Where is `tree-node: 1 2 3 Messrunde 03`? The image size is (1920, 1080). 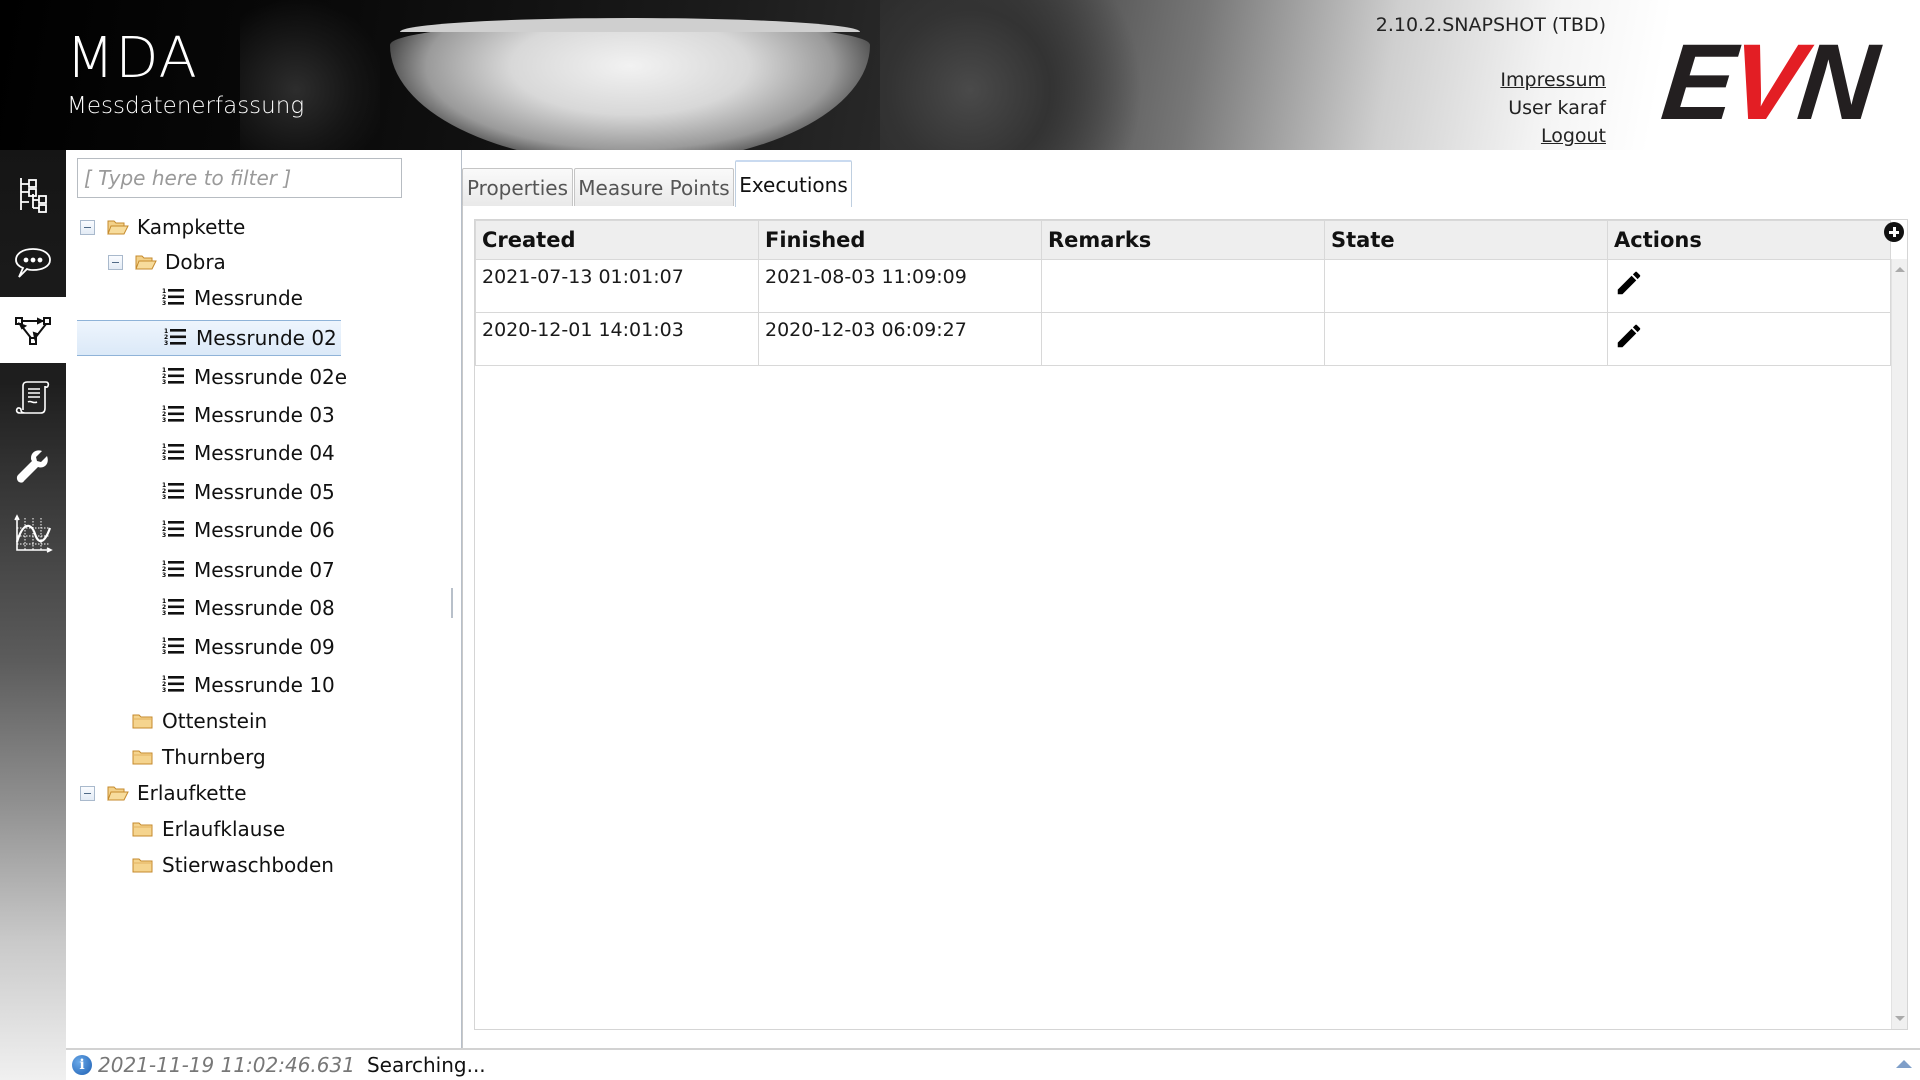 tree-node: 1 2 3 Messrunde 03 is located at coordinates (248, 415).